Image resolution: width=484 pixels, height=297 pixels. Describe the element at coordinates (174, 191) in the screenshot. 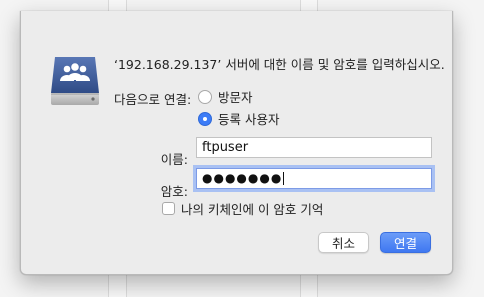

I see `password-label: 암호:` at that location.